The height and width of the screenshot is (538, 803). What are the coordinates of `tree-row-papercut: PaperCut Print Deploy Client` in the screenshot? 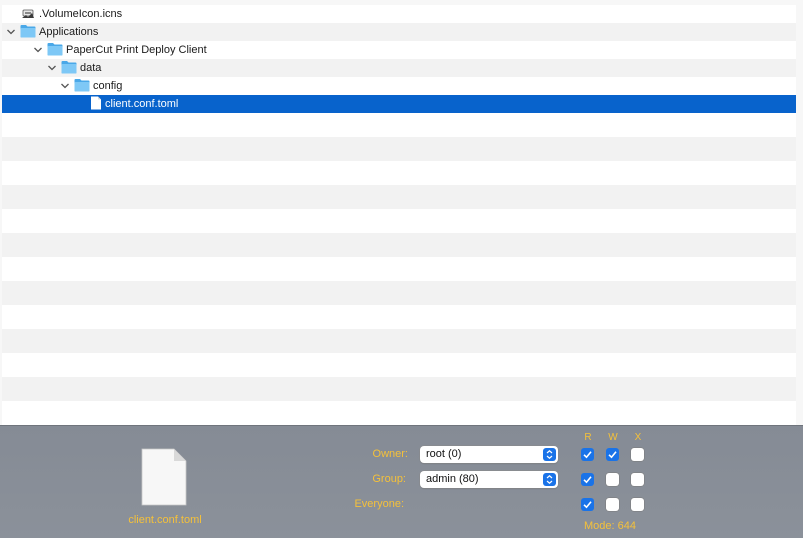 It's located at (399, 50).